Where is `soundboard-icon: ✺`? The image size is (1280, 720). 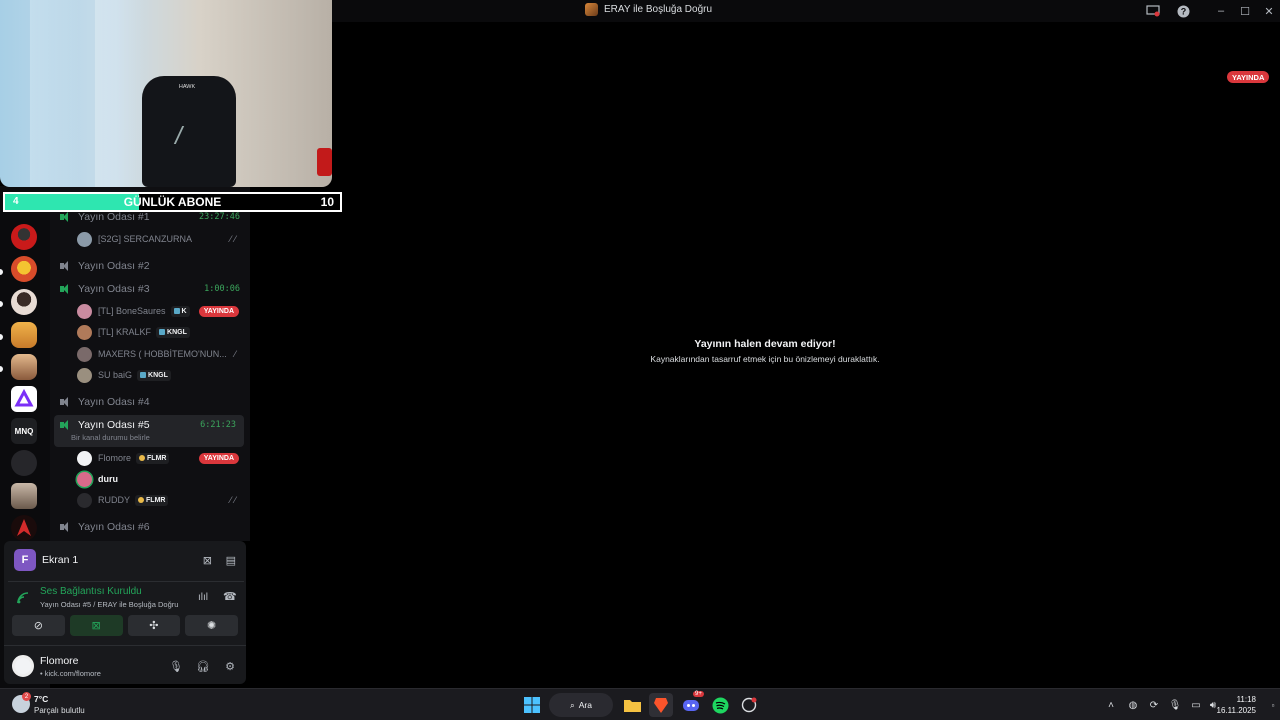
soundboard-icon: ✺ is located at coordinates (212, 626).